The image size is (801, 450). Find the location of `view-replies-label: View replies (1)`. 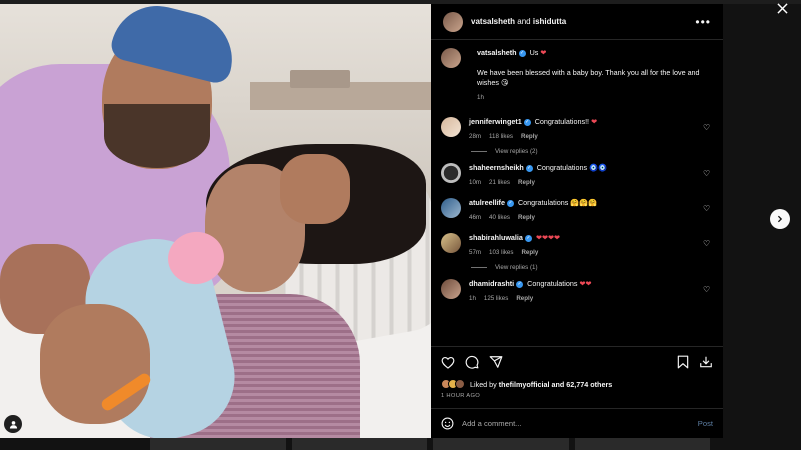

view-replies-label: View replies (1) is located at coordinates (516, 267).